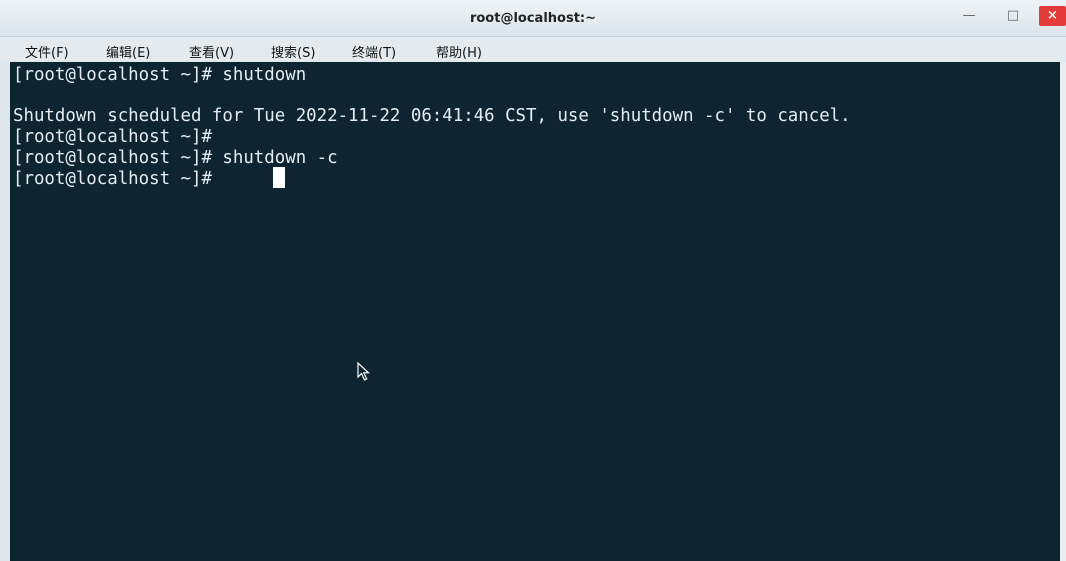 This screenshot has width=1066, height=561. Describe the element at coordinates (1052, 16) in the screenshot. I see `close-button: ×` at that location.